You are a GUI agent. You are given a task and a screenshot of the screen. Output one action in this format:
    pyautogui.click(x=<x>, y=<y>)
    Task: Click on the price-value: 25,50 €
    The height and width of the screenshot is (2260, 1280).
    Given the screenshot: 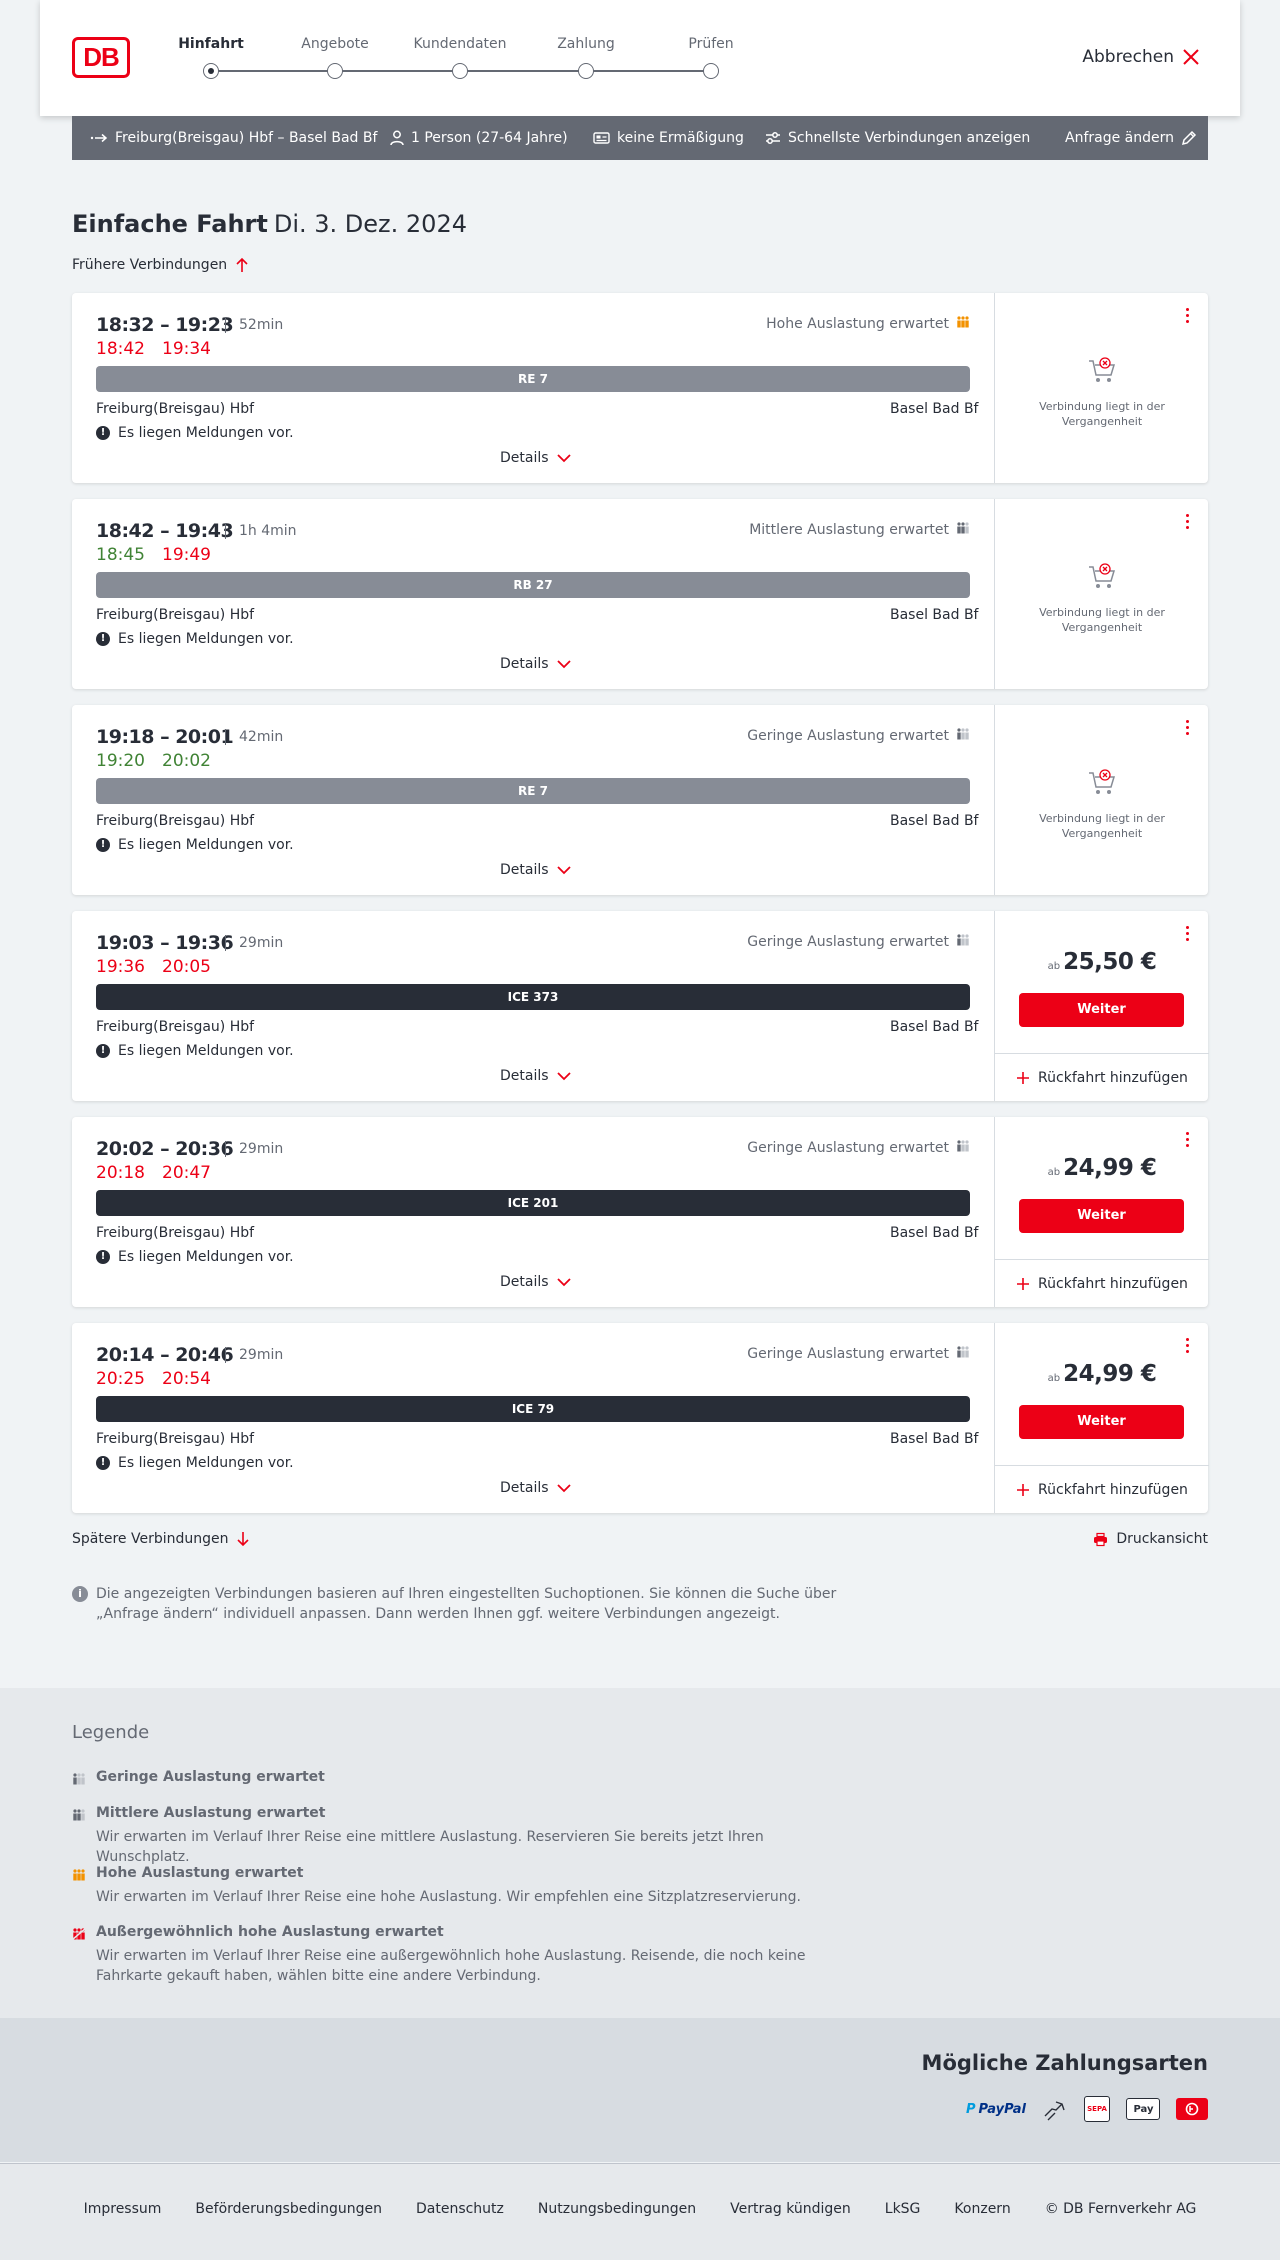 What is the action you would take?
    pyautogui.click(x=1110, y=962)
    